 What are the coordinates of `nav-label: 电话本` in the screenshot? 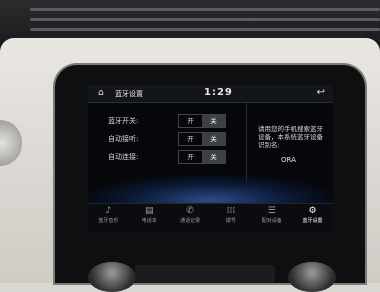 It's located at (149, 221).